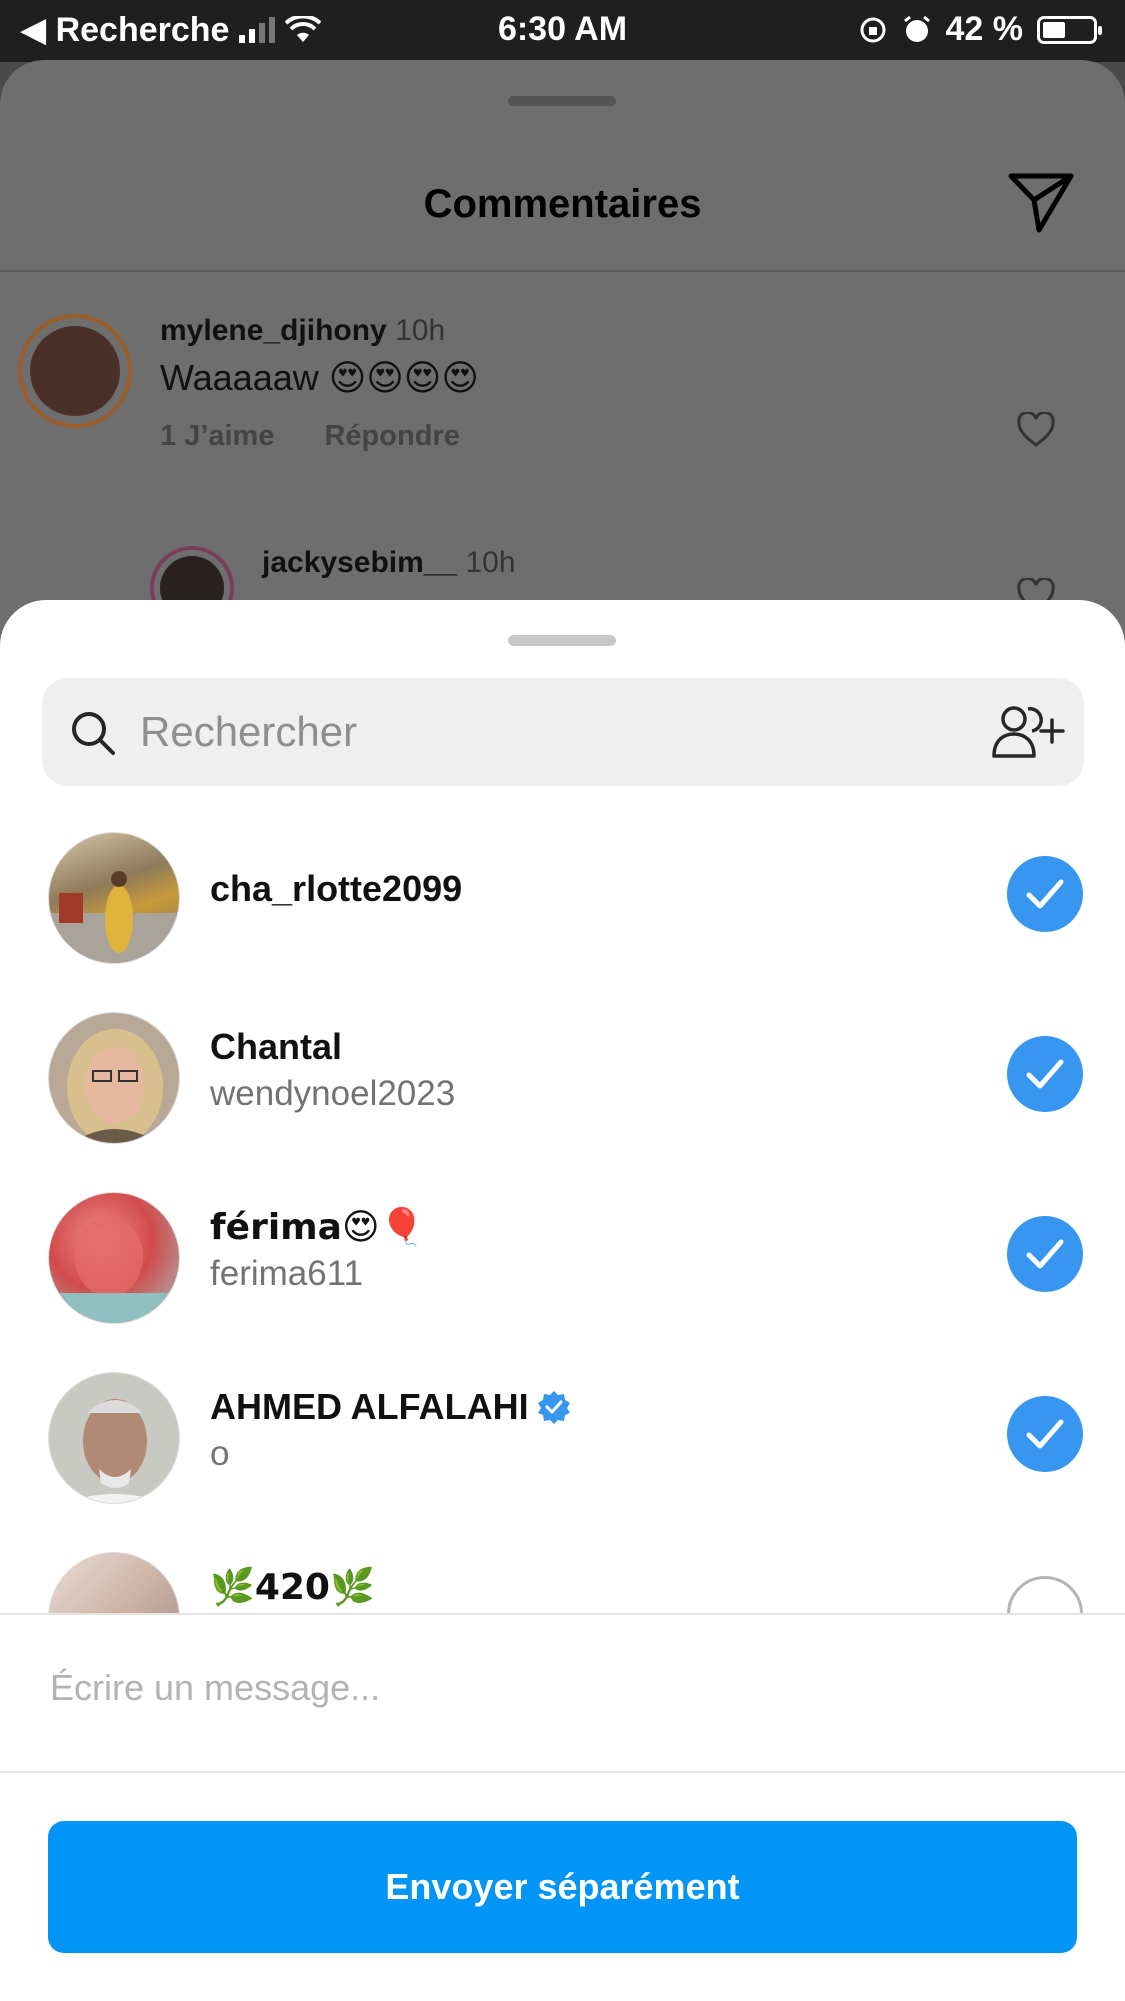 This screenshot has height=2001, width=1125. I want to click on paper-plane-icon, so click(1041, 203).